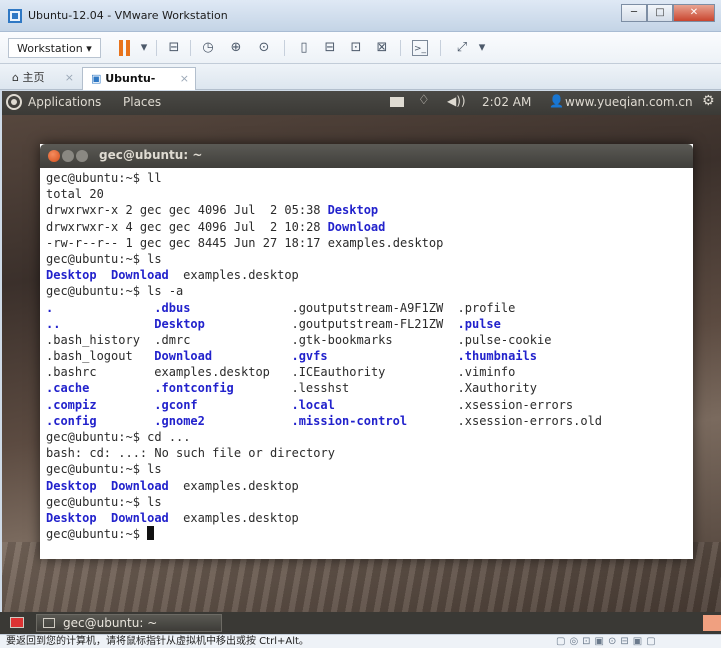 This screenshot has height=648, width=721. I want to click on terminal-text: .gtk-bookmarks, so click(342, 339).